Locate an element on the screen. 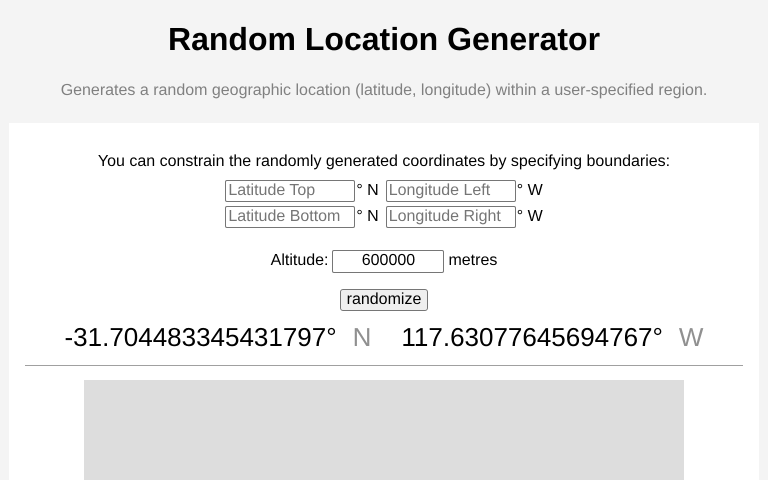  page-subtitle: Generates a random geographic location (latitude, longitude) within a user-specified region. is located at coordinates (384, 91).